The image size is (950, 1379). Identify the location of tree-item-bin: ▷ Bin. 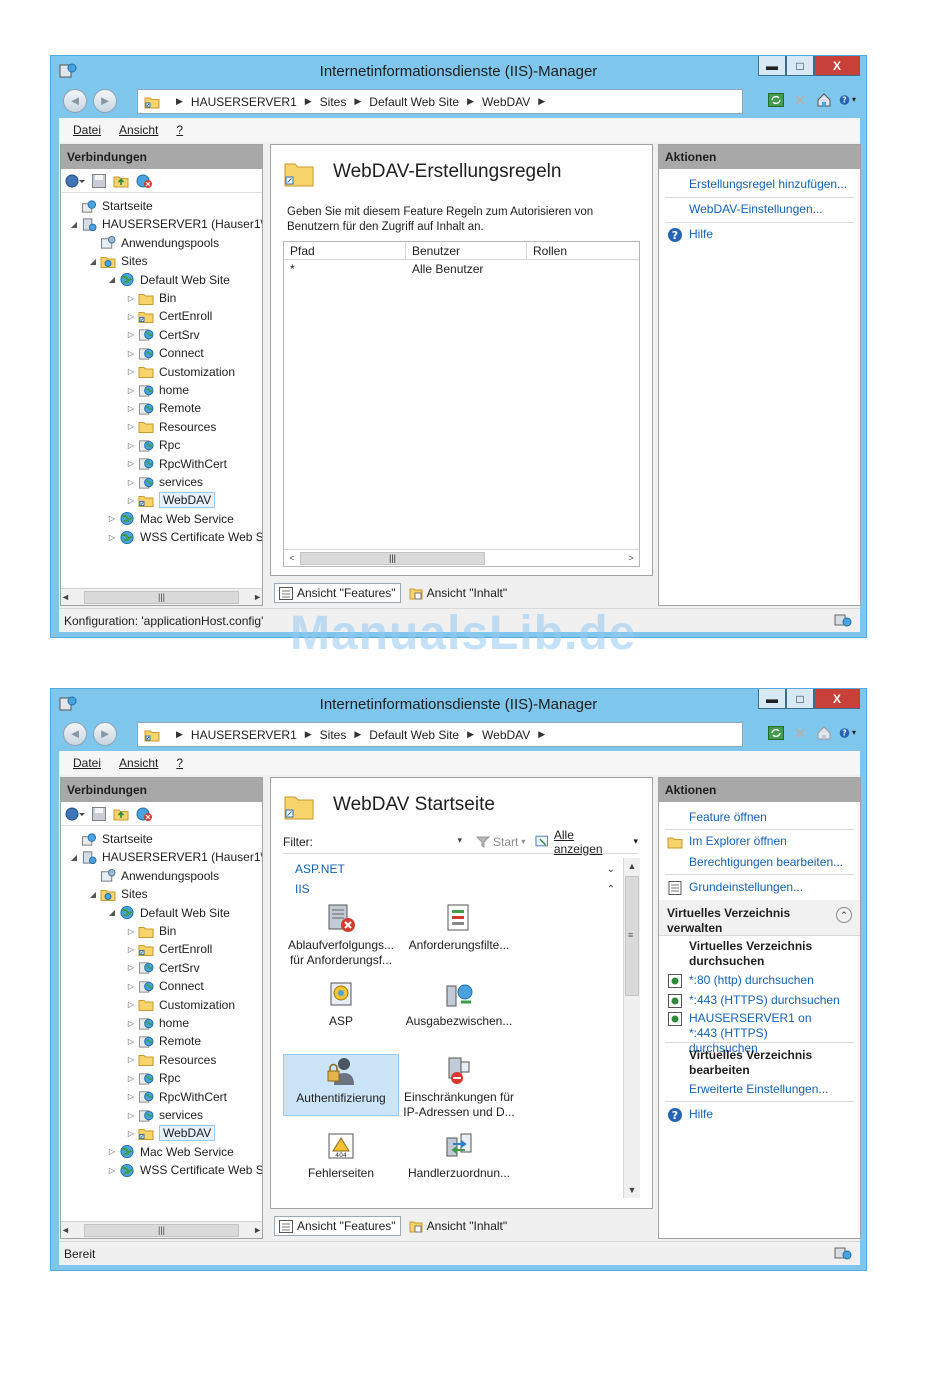
(151, 931).